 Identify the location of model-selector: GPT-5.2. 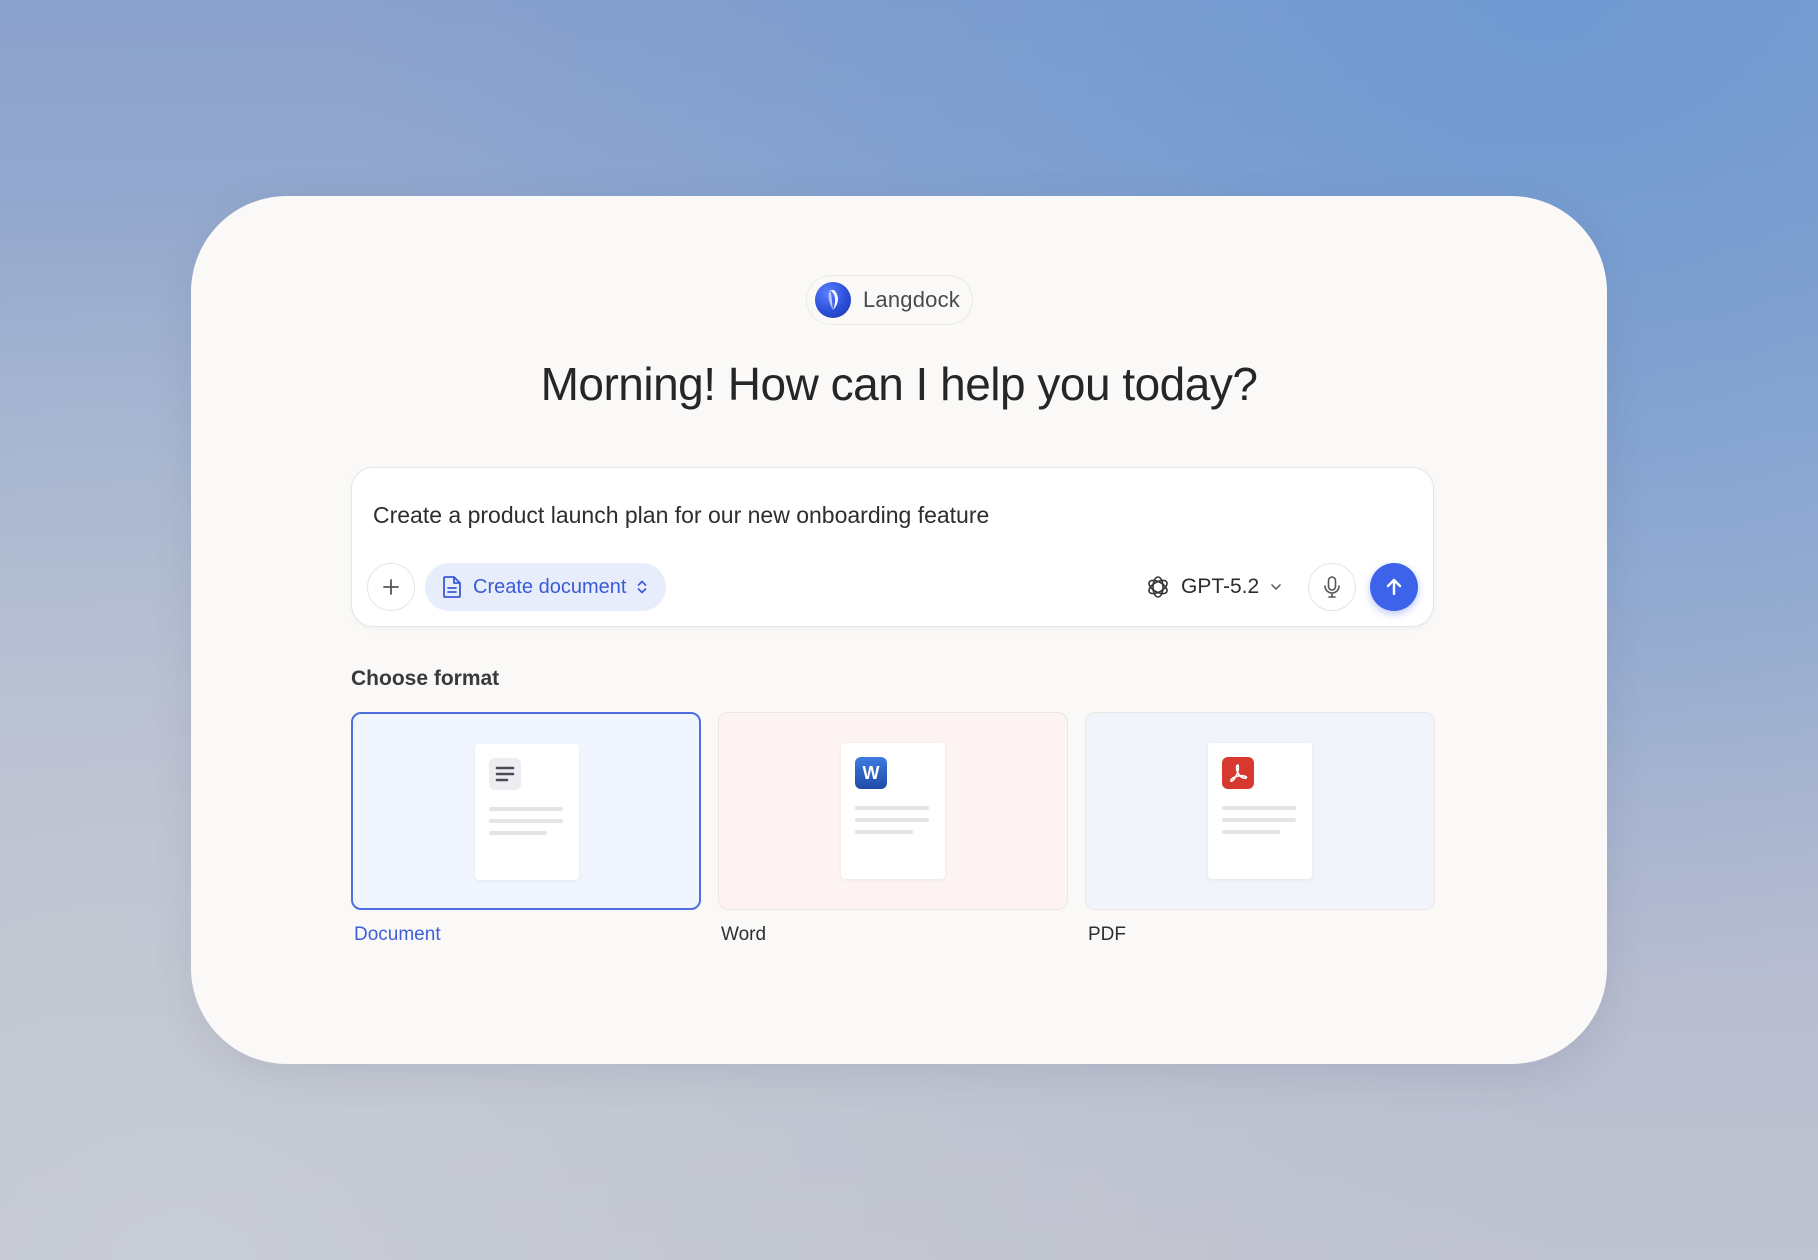
(1214, 587).